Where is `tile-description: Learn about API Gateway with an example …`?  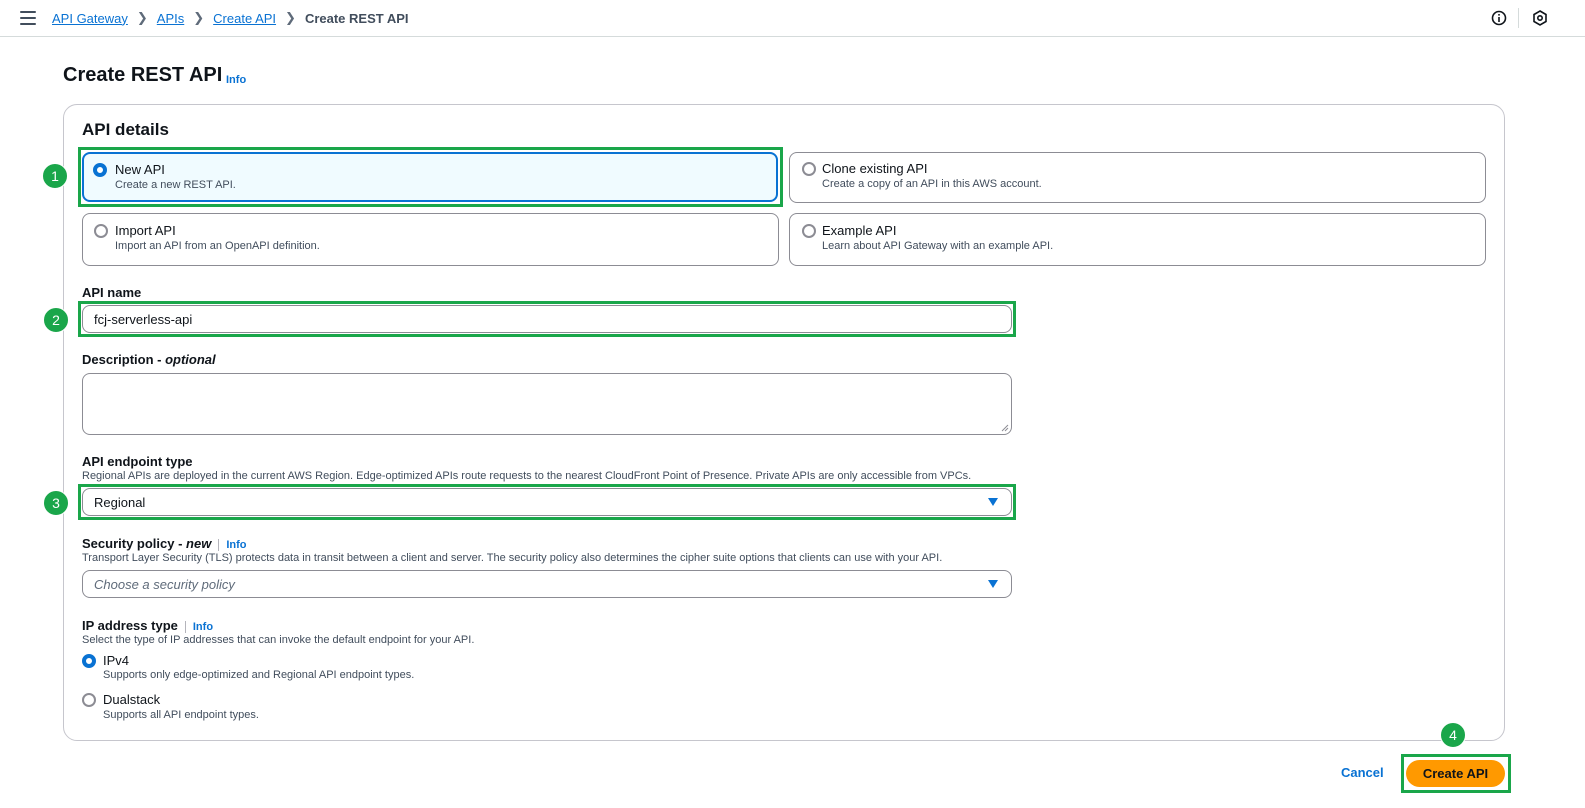
tile-description: Learn about API Gateway with an example … is located at coordinates (938, 246).